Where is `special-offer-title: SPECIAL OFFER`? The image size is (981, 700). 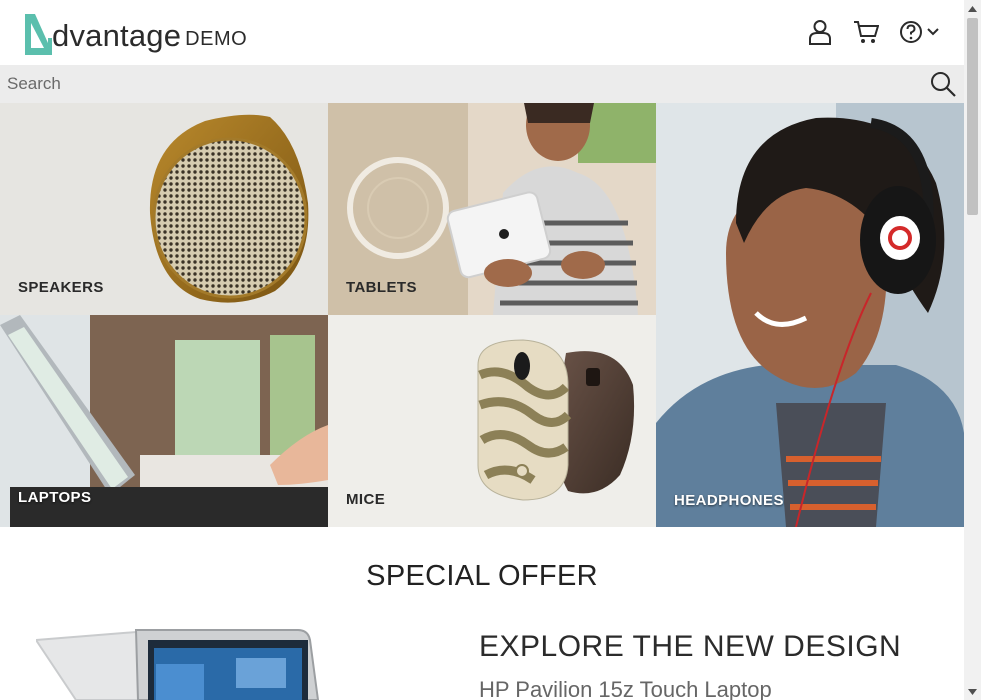
special-offer-title: SPECIAL OFFER is located at coordinates (482, 576).